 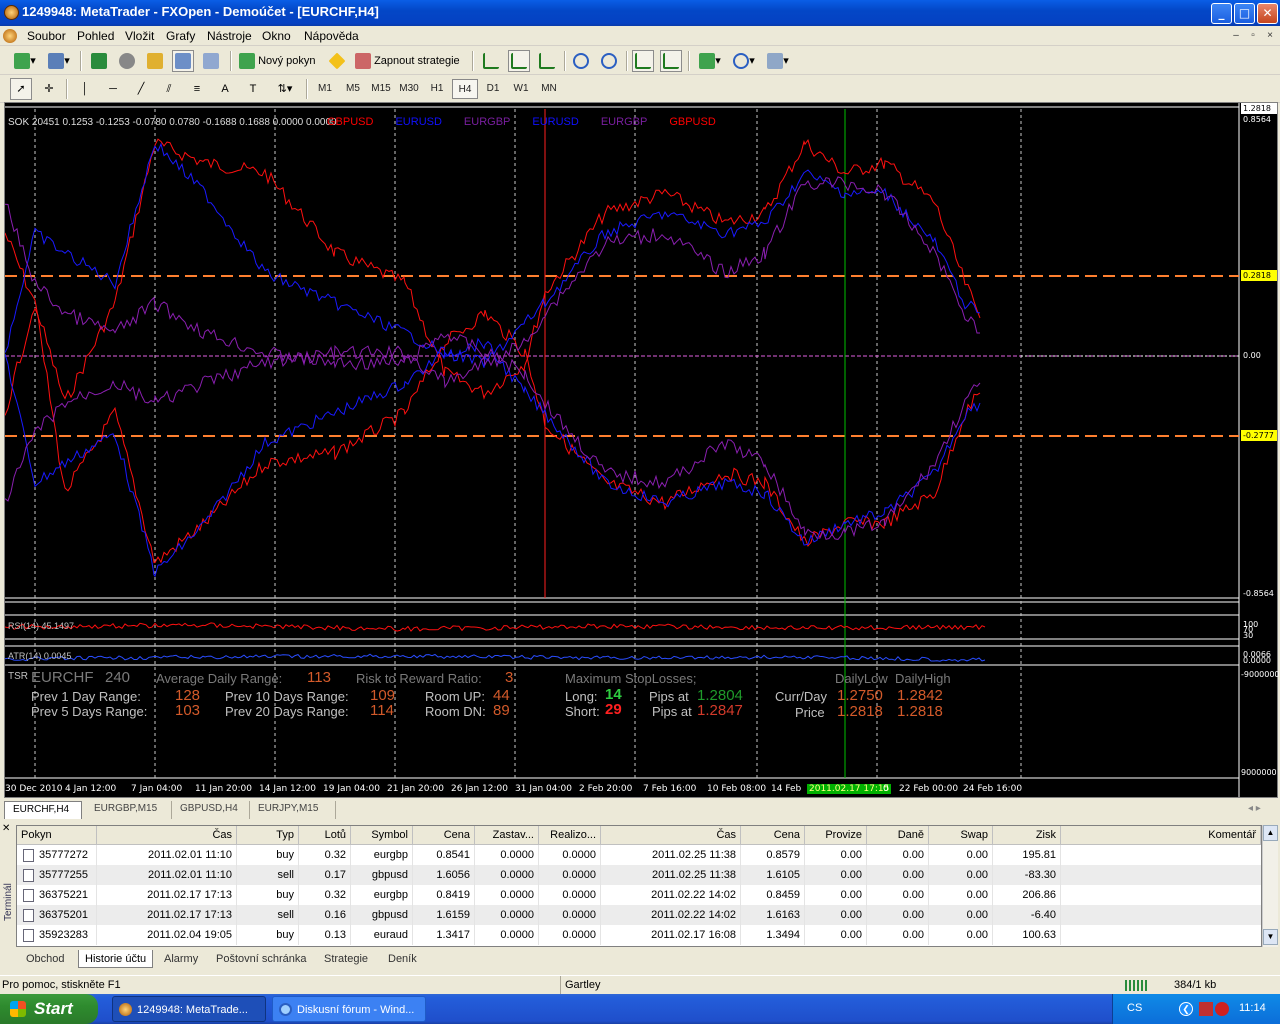 I want to click on tab-eurgbp-m15: EURGBP,M15, so click(x=129, y=810).